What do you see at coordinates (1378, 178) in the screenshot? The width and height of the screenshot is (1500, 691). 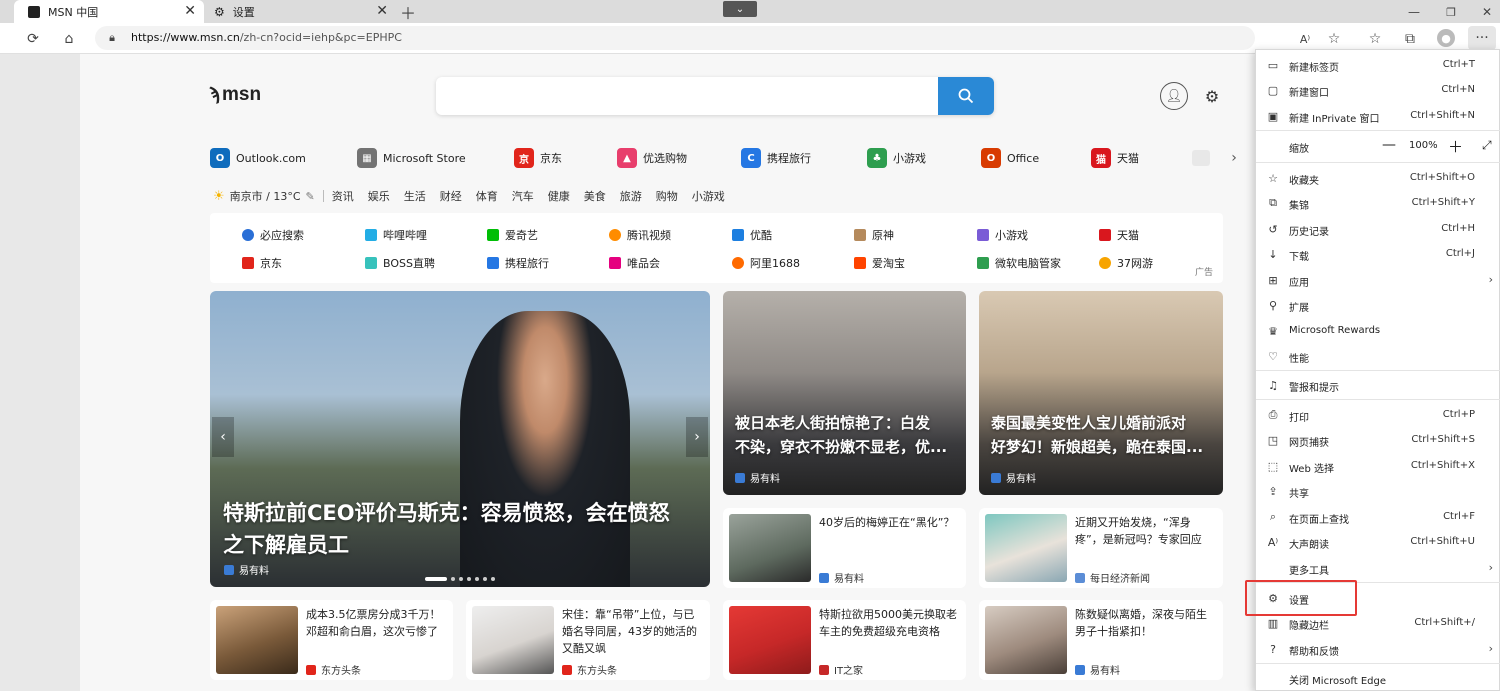 I see `menu-item-favorites: ☆ 收藏夹 Ctrl+Shift+O` at bounding box center [1378, 178].